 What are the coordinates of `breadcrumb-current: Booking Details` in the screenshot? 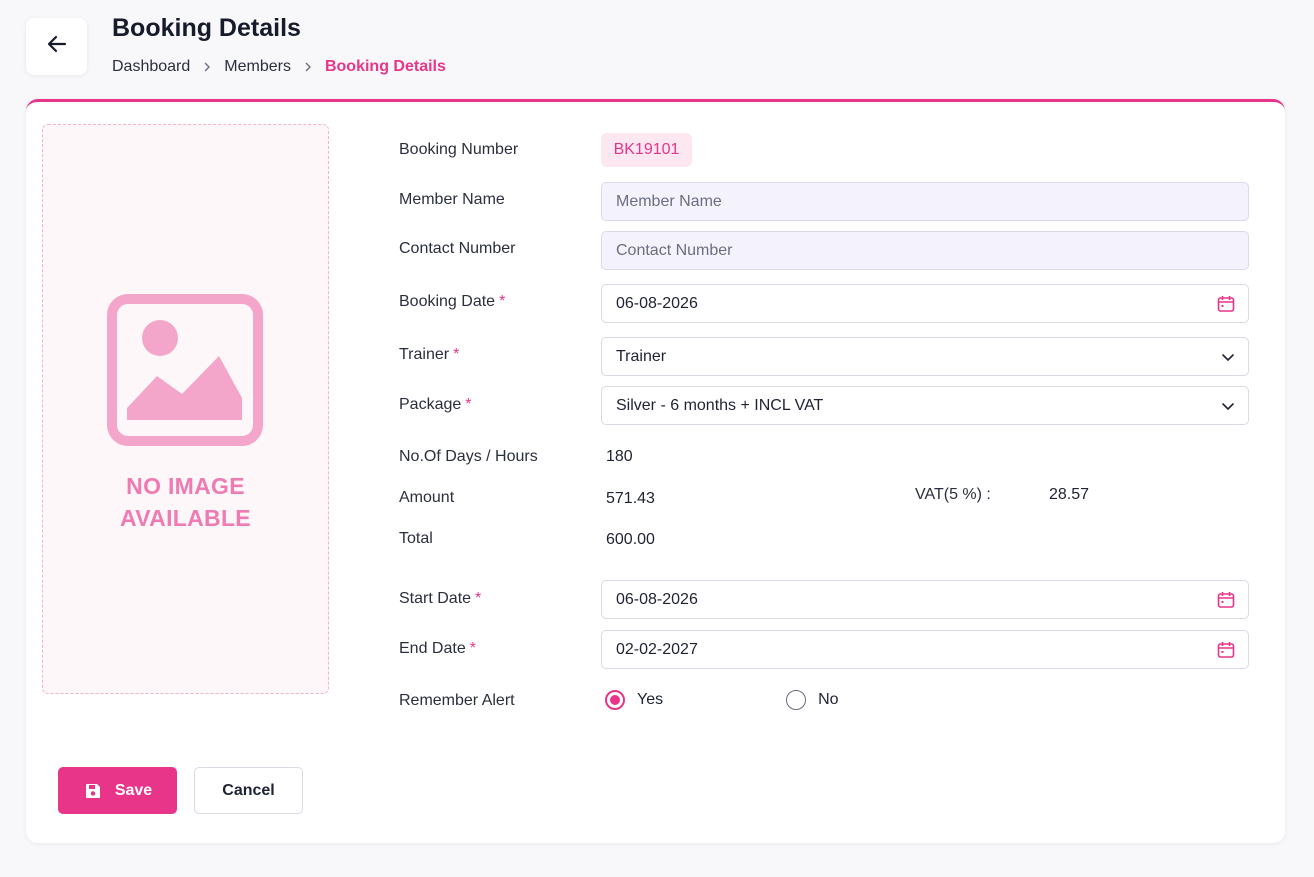 It's located at (385, 66).